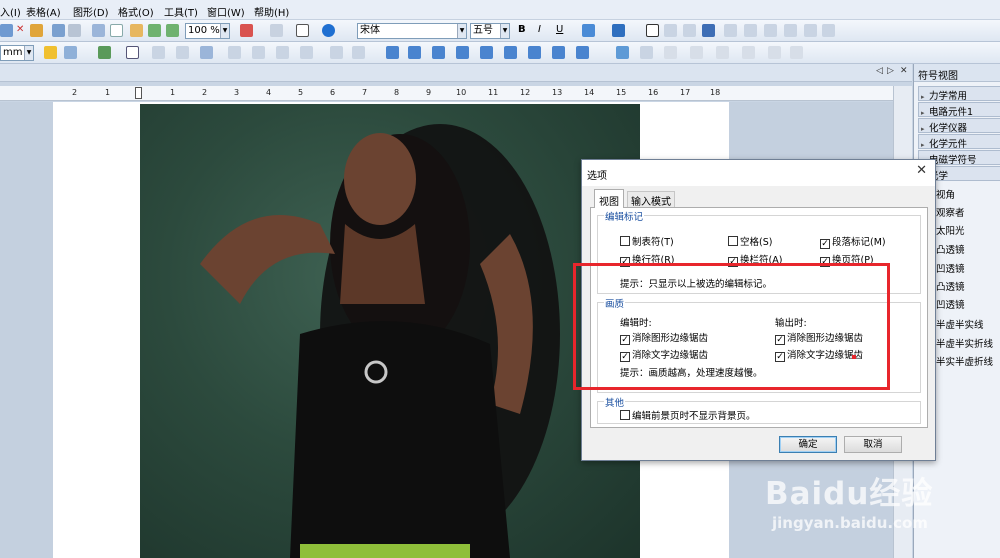  Describe the element at coordinates (336, 52) in the screenshot. I see `cell-align-icon` at that location.